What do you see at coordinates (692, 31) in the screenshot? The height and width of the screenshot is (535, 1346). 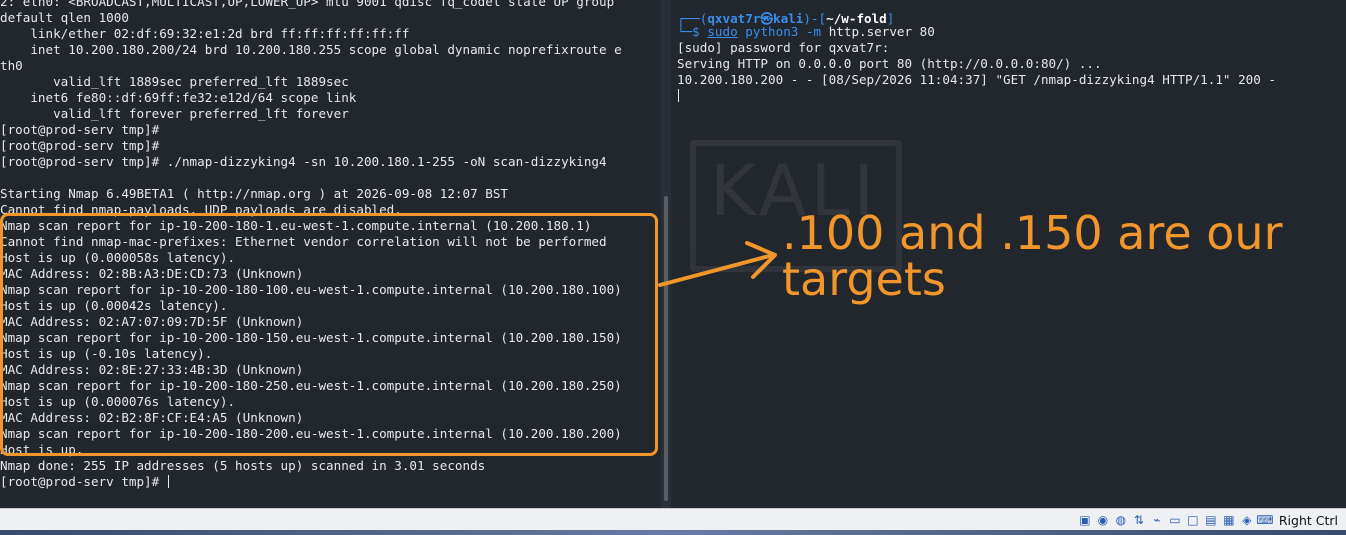 I see `prompt-arrow: └─$` at bounding box center [692, 31].